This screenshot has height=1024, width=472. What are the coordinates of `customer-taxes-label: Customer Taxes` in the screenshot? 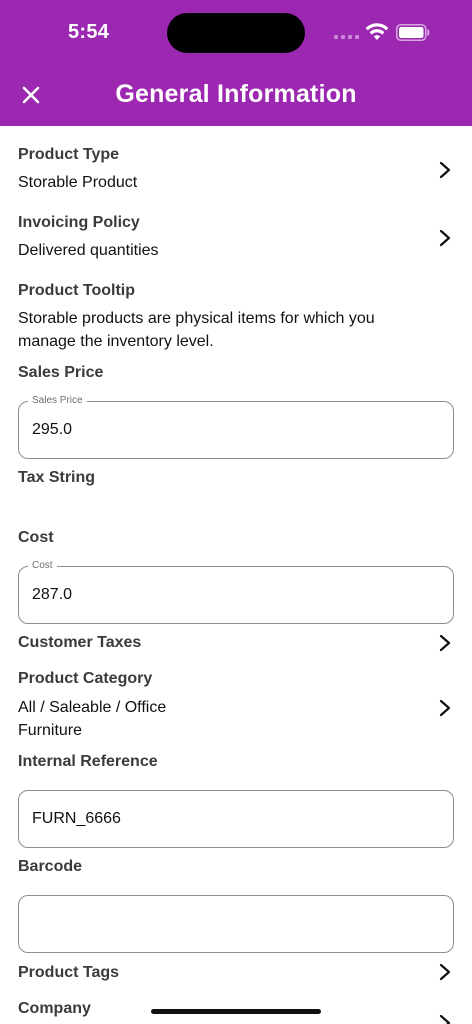 It's located at (80, 642).